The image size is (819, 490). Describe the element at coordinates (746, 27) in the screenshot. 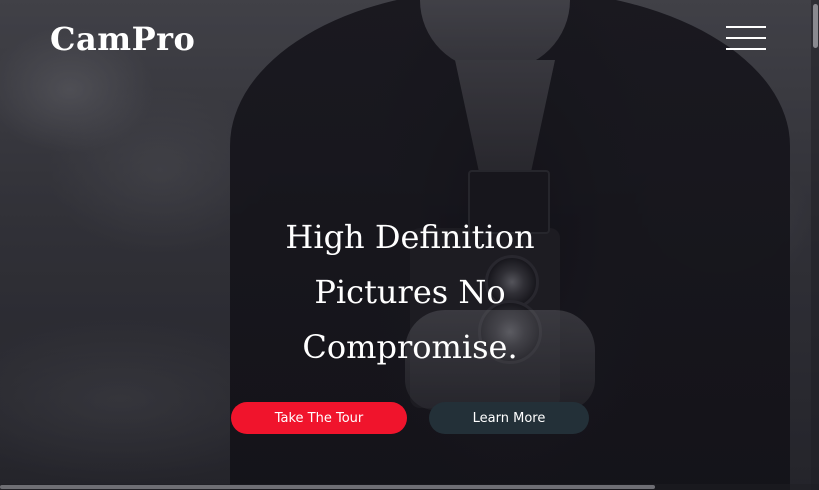

I see `menu-bar-top` at that location.